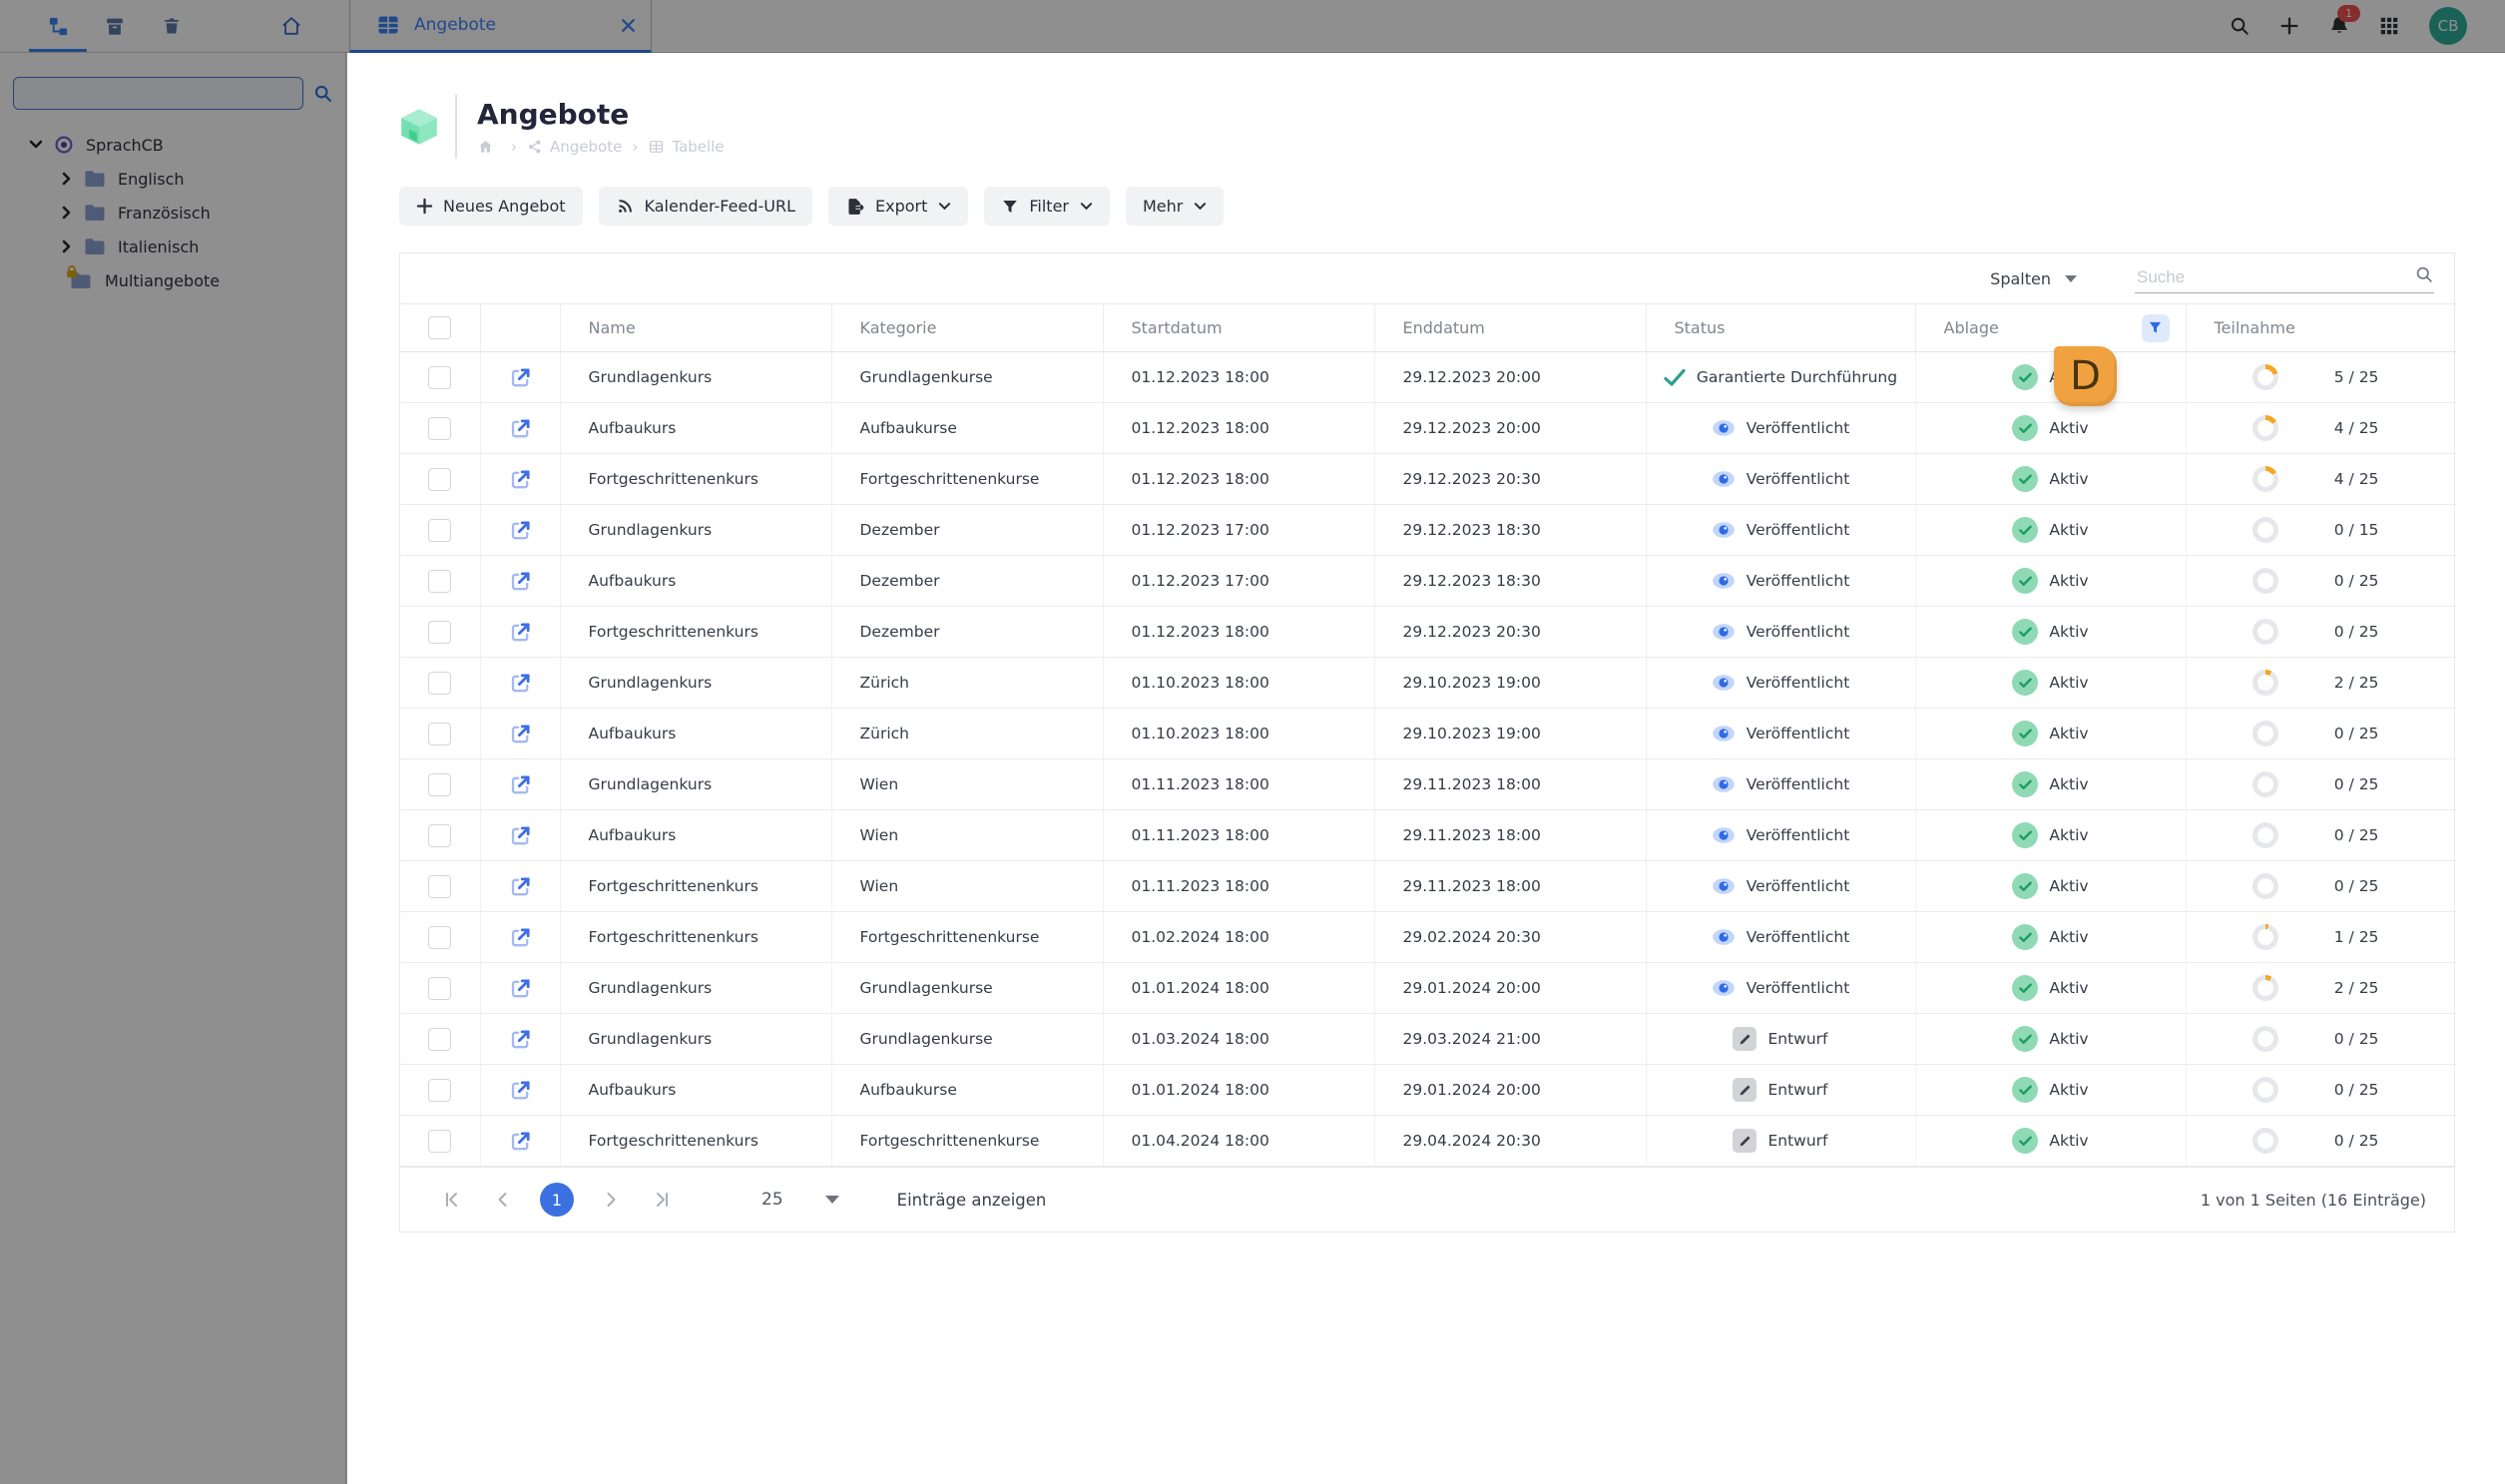  Describe the element at coordinates (291, 26) in the screenshot. I see `home-icon` at that location.